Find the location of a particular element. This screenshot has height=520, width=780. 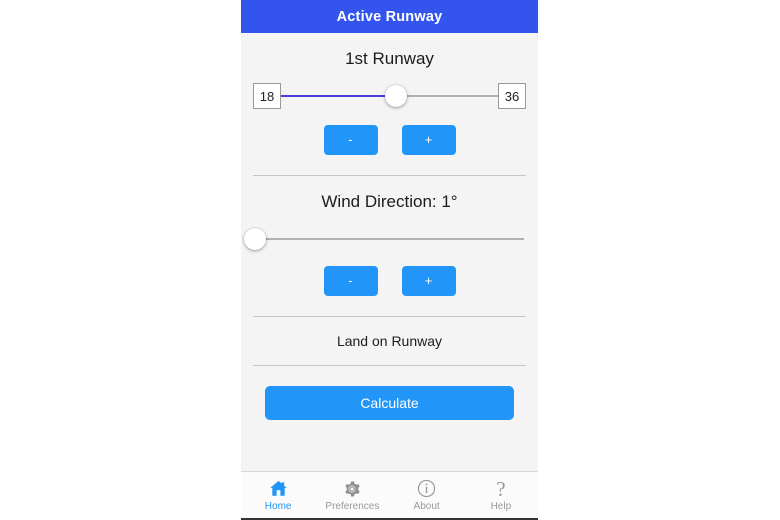

runway-slider-row: 18 36 is located at coordinates (389, 96).